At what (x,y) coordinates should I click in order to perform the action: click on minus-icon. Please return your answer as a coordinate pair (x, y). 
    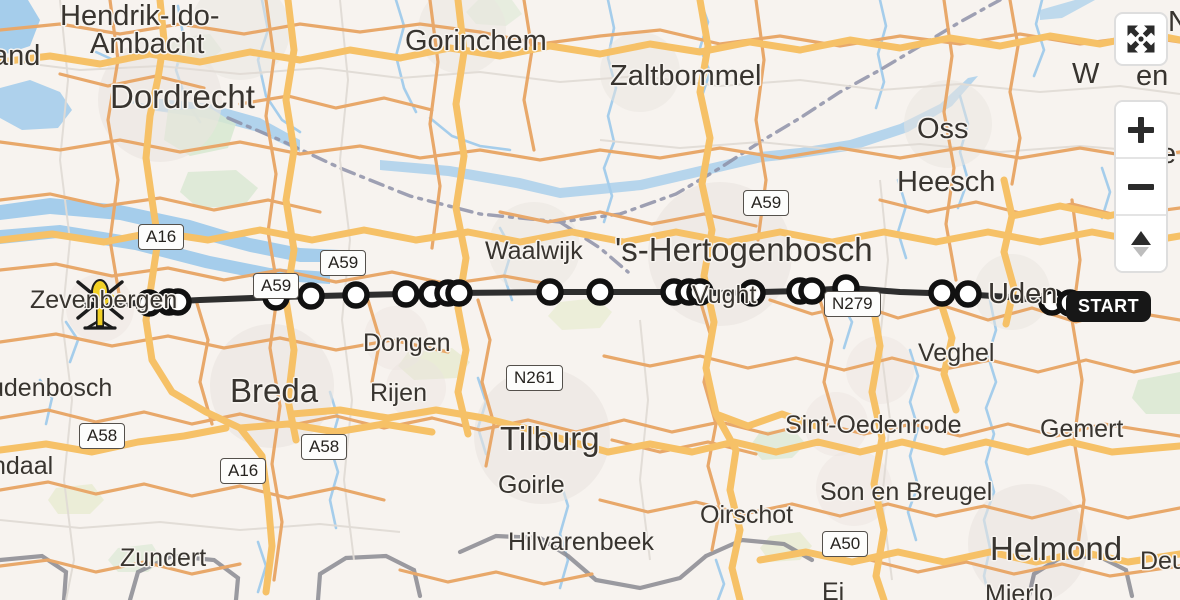
    Looking at the image, I should click on (1141, 186).